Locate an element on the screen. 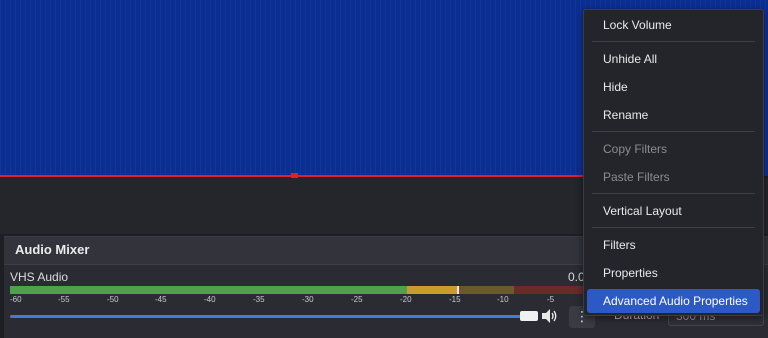 The image size is (768, 338). volume-meter is located at coordinates (297, 290).